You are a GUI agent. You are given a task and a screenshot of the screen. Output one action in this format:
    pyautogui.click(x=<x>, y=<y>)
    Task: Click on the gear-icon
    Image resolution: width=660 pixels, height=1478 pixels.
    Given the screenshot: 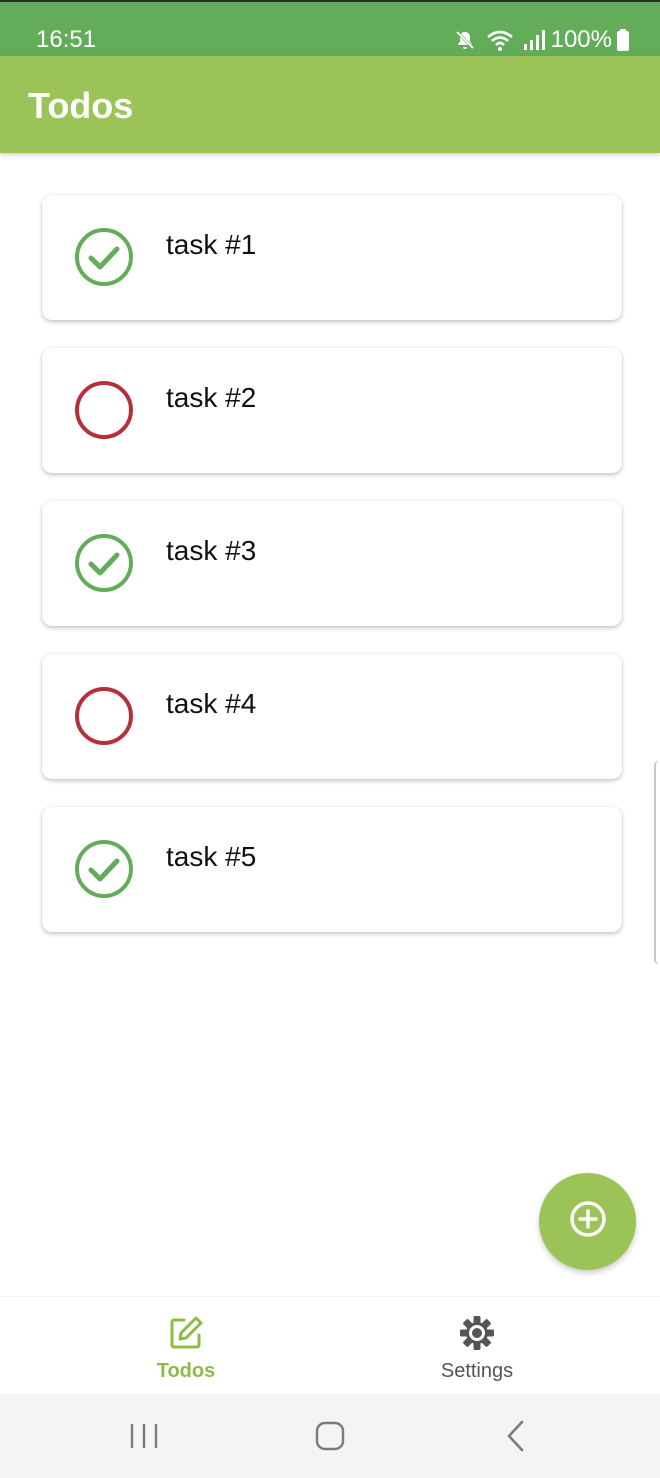 What is the action you would take?
    pyautogui.click(x=477, y=1333)
    